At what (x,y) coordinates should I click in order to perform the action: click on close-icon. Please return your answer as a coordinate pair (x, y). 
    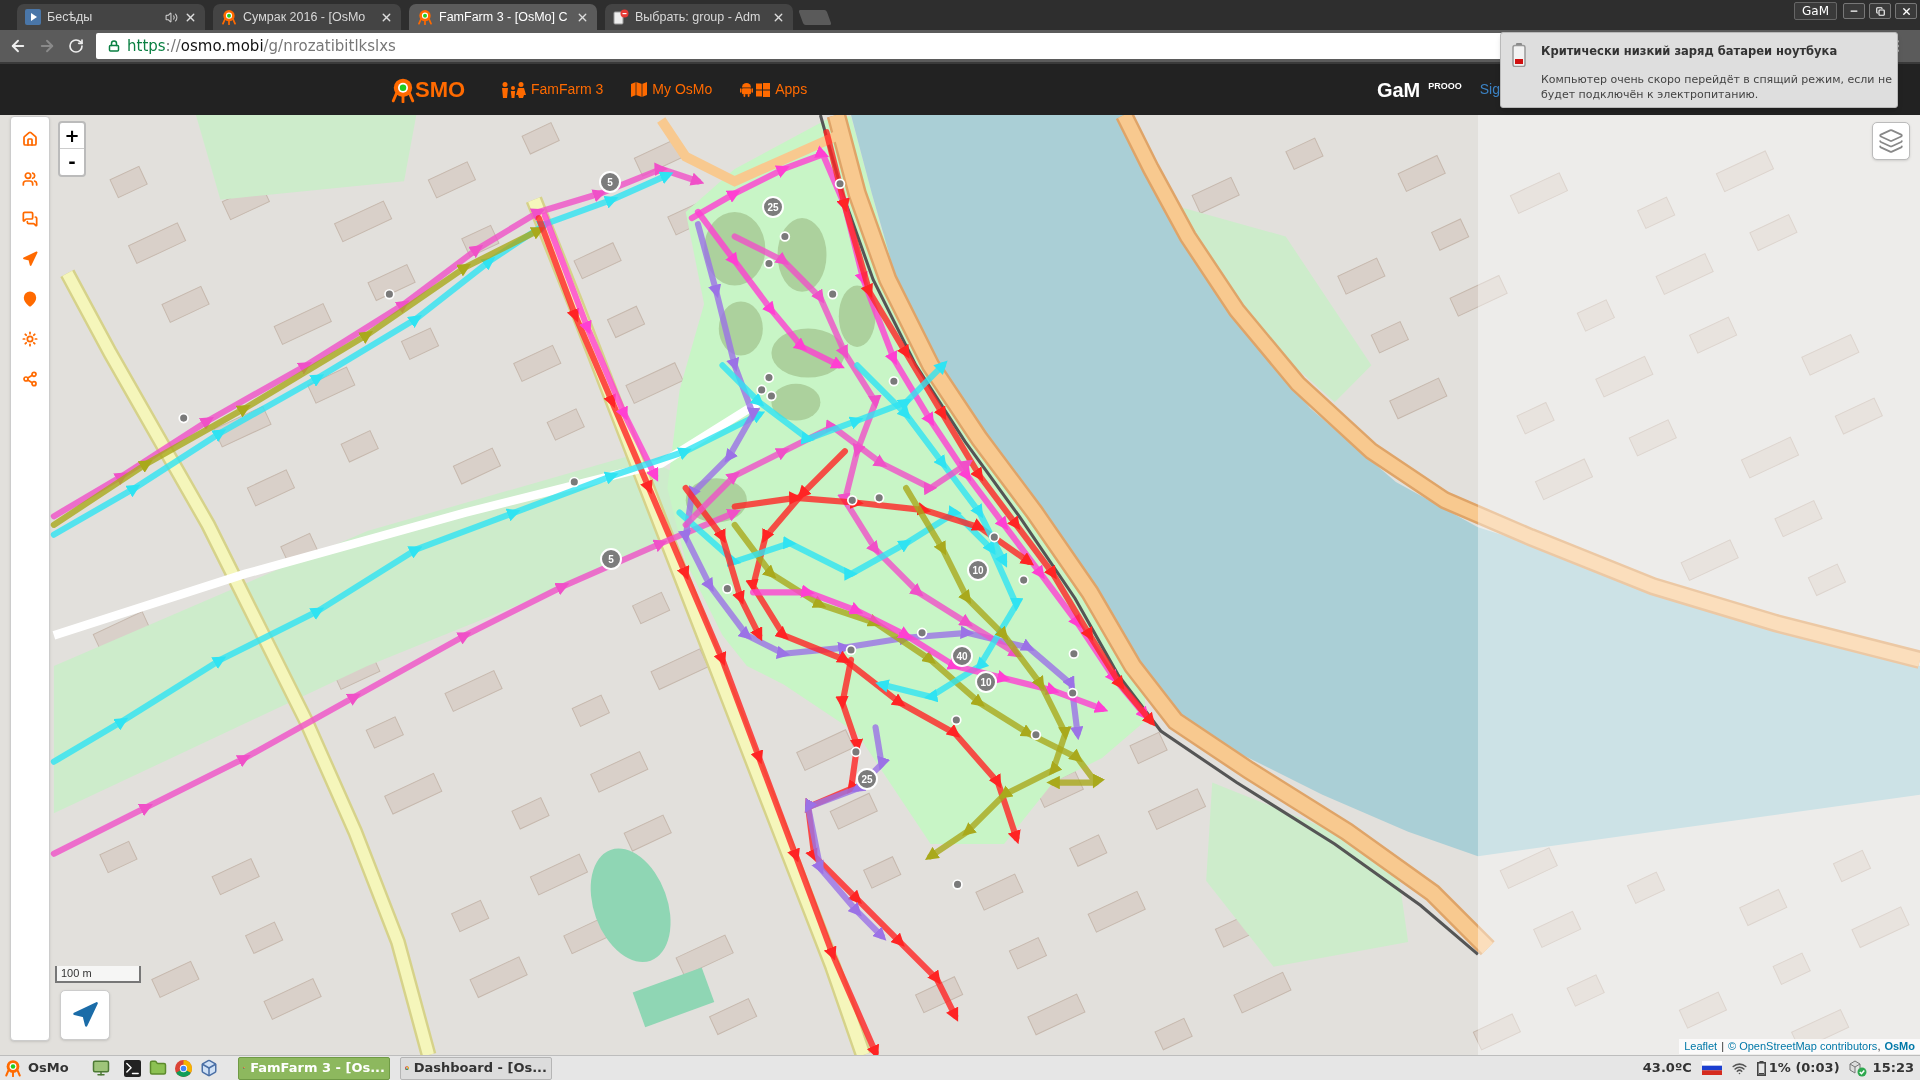
    Looking at the image, I should click on (1906, 11).